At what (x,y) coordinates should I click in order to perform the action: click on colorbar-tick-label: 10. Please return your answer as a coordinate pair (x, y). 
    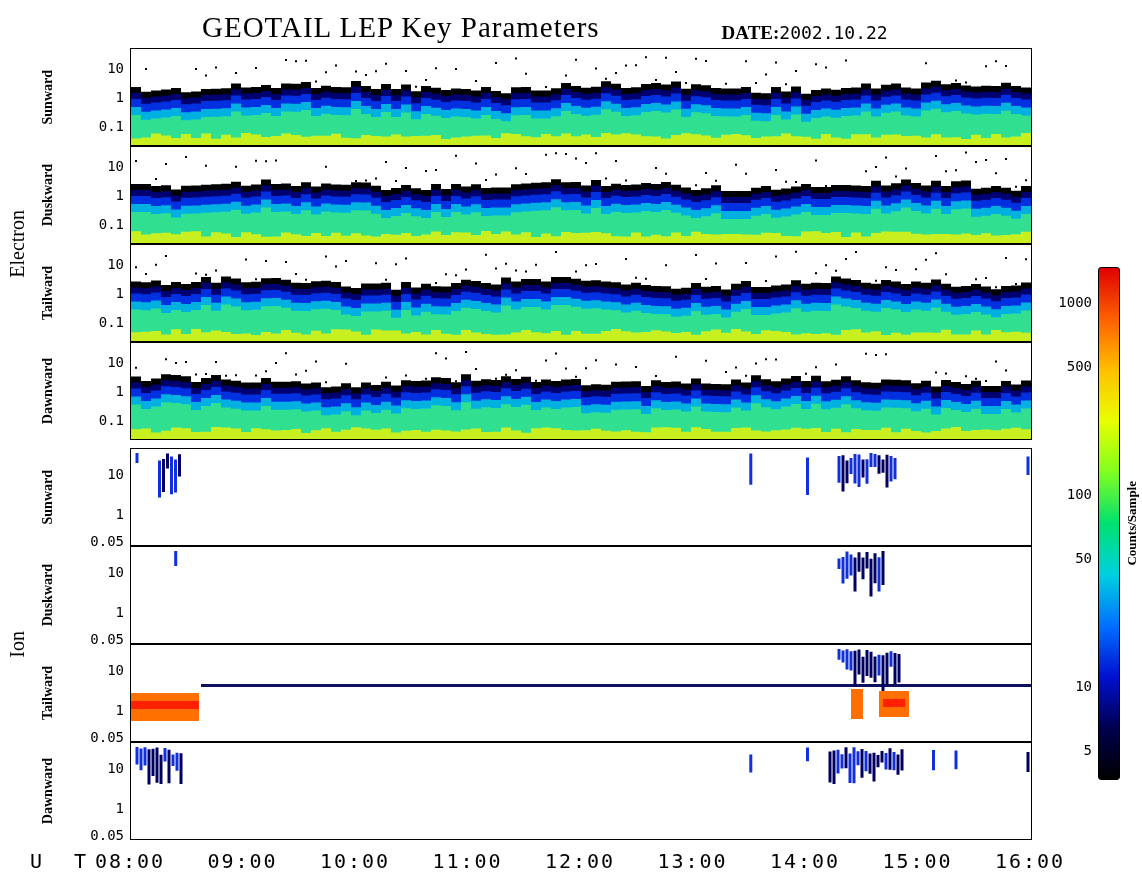
    Looking at the image, I should click on (1083, 686).